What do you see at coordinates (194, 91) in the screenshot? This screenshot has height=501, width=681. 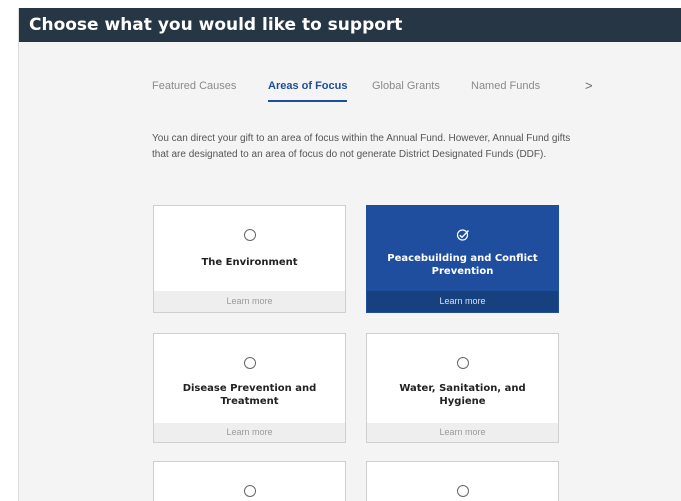 I see `tab-featured-causes: Featured Causes` at bounding box center [194, 91].